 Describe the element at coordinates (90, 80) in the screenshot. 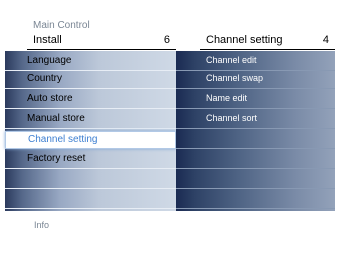

I see `menu-item-country: Country` at that location.